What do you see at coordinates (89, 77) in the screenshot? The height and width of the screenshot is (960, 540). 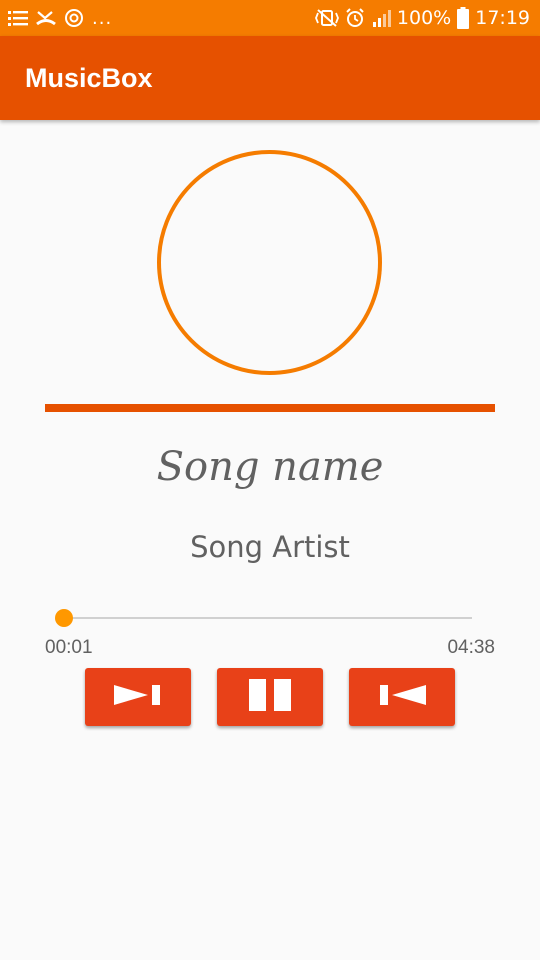 I see `app-title: MusicBox` at bounding box center [89, 77].